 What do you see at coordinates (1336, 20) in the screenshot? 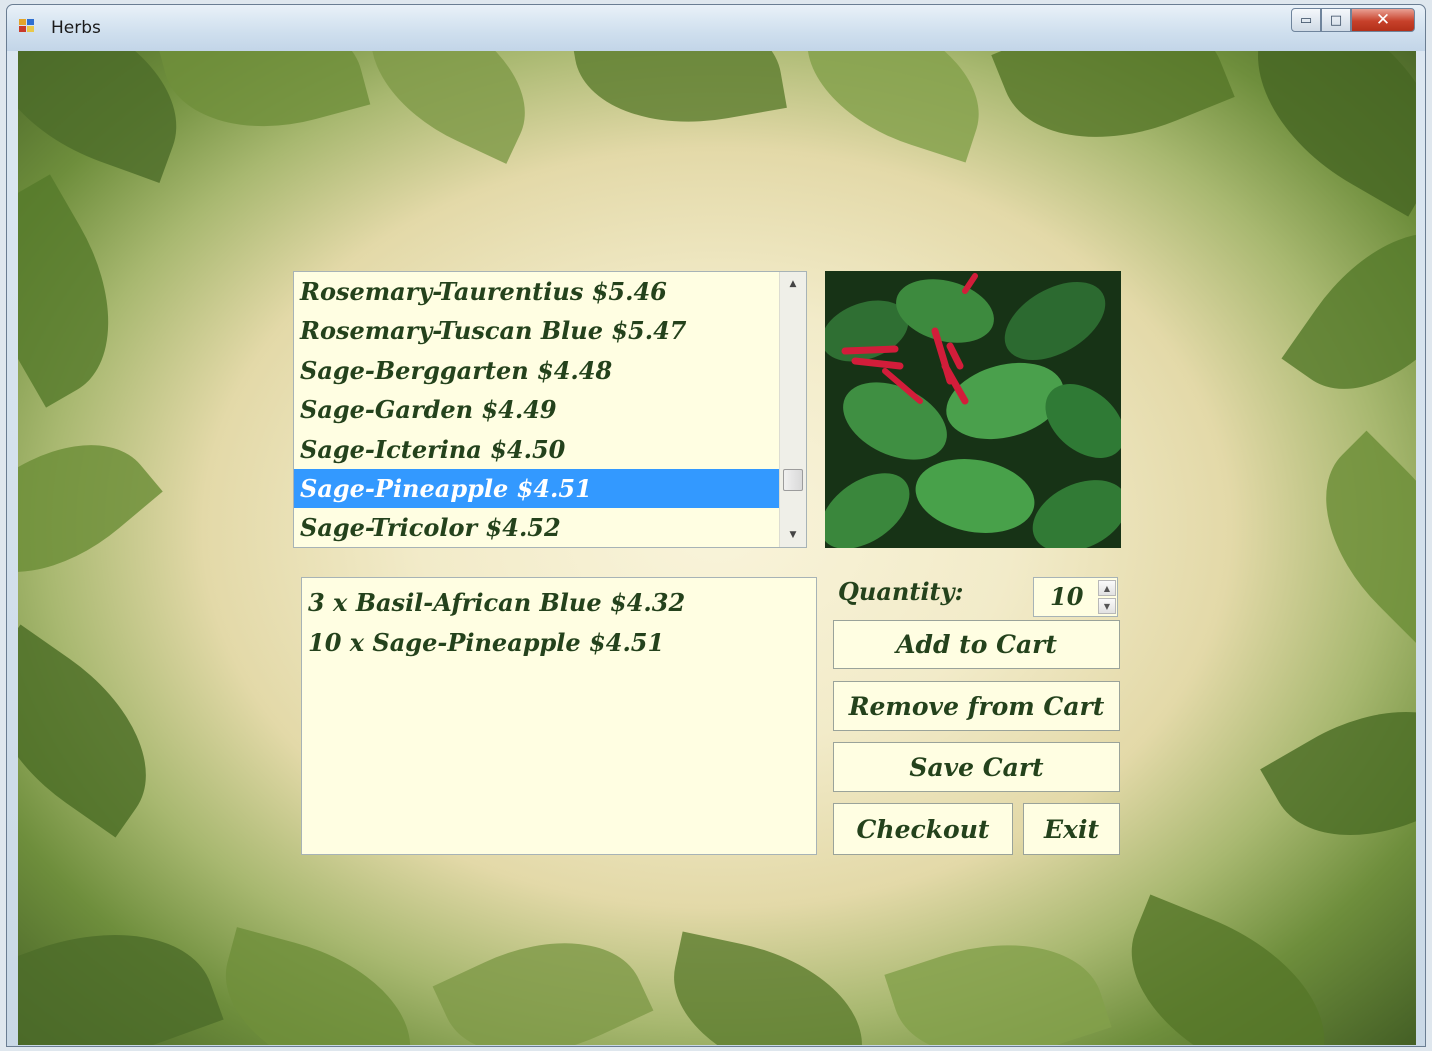
I see `maximize-icon: □` at bounding box center [1336, 20].